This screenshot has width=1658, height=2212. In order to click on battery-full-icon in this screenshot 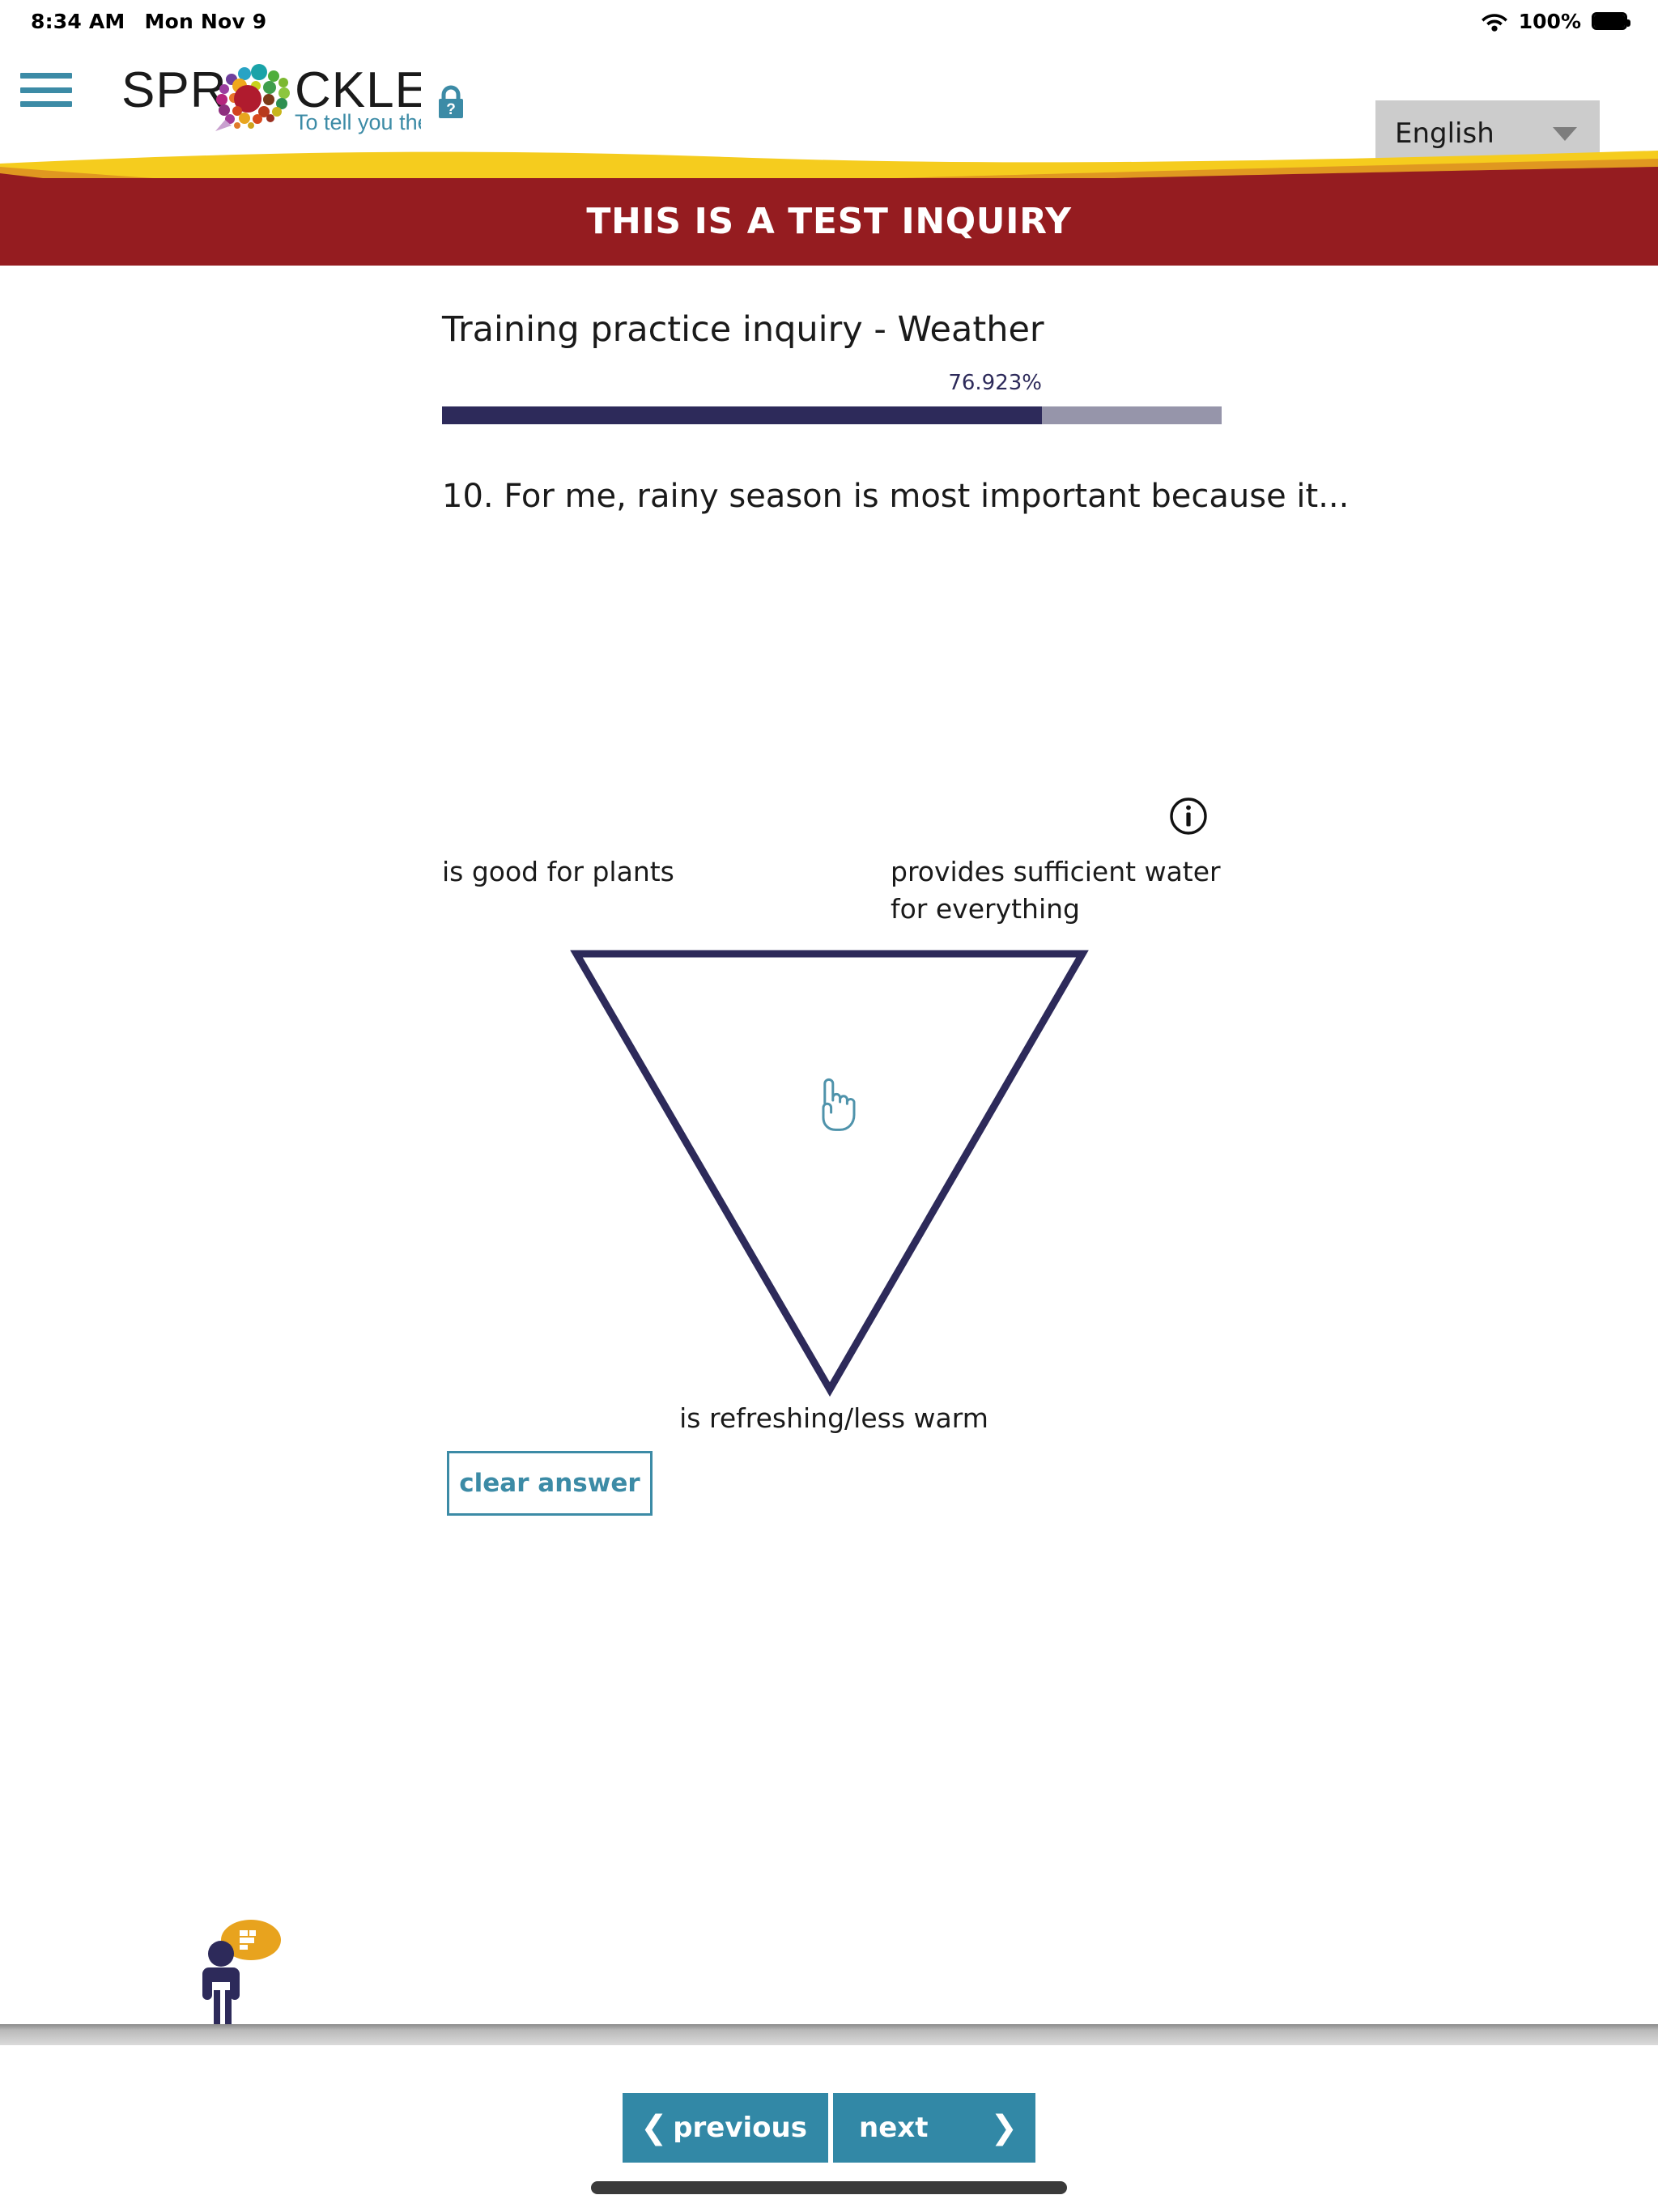, I will do `click(1611, 21)`.